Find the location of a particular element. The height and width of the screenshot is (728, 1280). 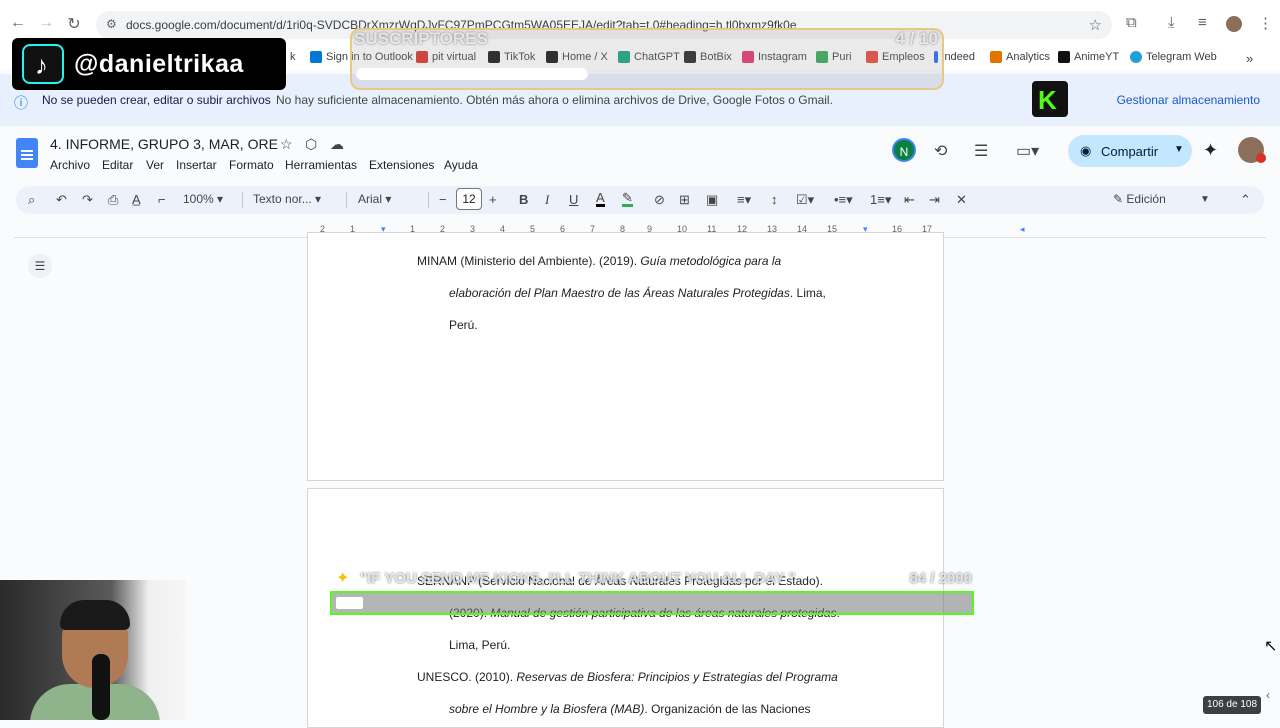

spellcheck-icon: A̲ is located at coordinates (136, 199).